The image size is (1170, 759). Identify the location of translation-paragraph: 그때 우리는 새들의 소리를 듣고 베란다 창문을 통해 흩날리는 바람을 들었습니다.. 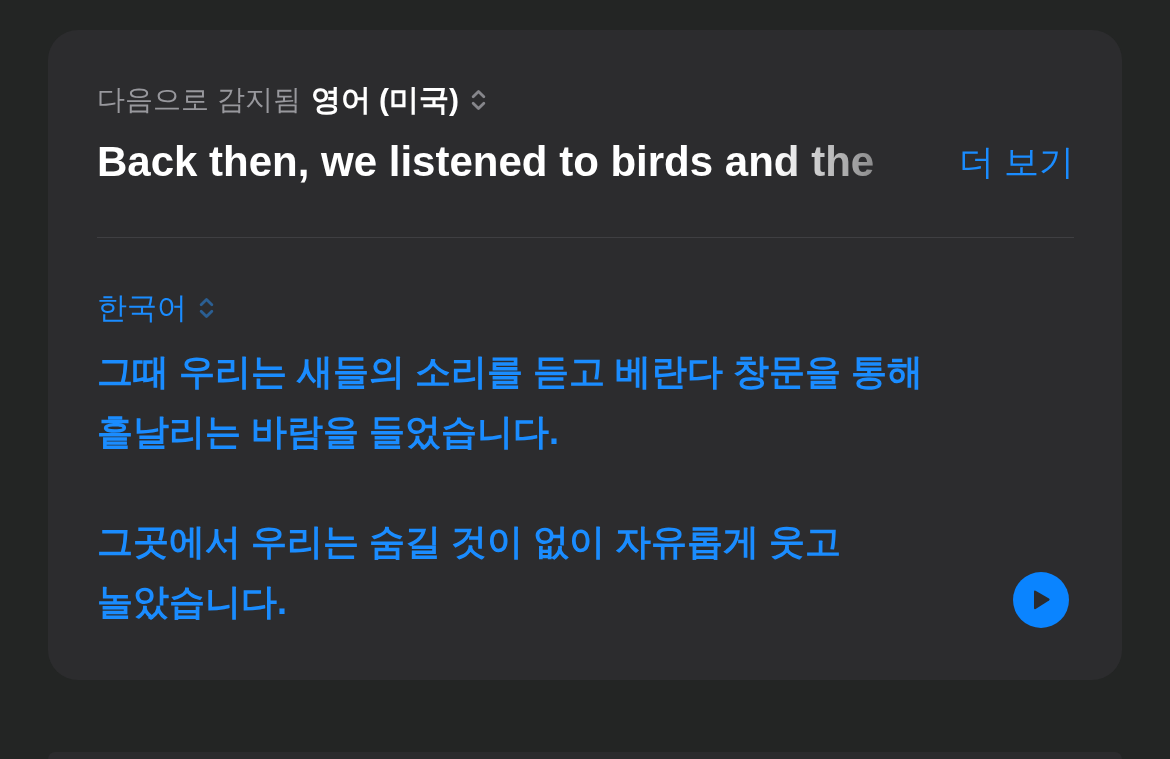
(510, 402).